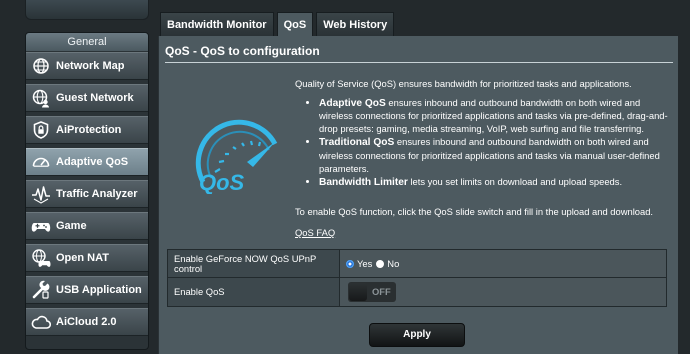 Image resolution: width=690 pixels, height=354 pixels. I want to click on qos-faq-link: QoS FAQ, so click(315, 232).